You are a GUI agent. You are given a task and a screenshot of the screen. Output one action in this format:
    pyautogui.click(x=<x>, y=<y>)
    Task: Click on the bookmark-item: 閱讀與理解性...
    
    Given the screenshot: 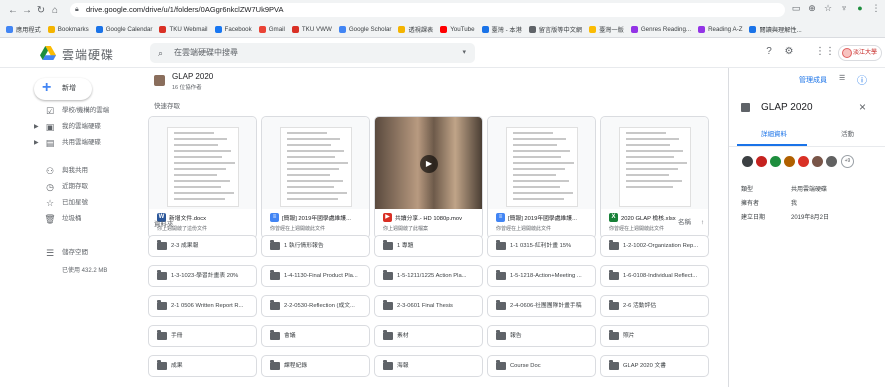 What is the action you would take?
    pyautogui.click(x=775, y=29)
    